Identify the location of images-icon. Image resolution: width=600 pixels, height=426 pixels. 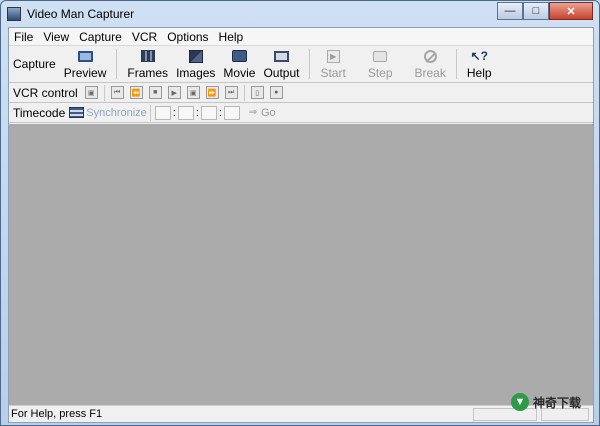
(196, 56).